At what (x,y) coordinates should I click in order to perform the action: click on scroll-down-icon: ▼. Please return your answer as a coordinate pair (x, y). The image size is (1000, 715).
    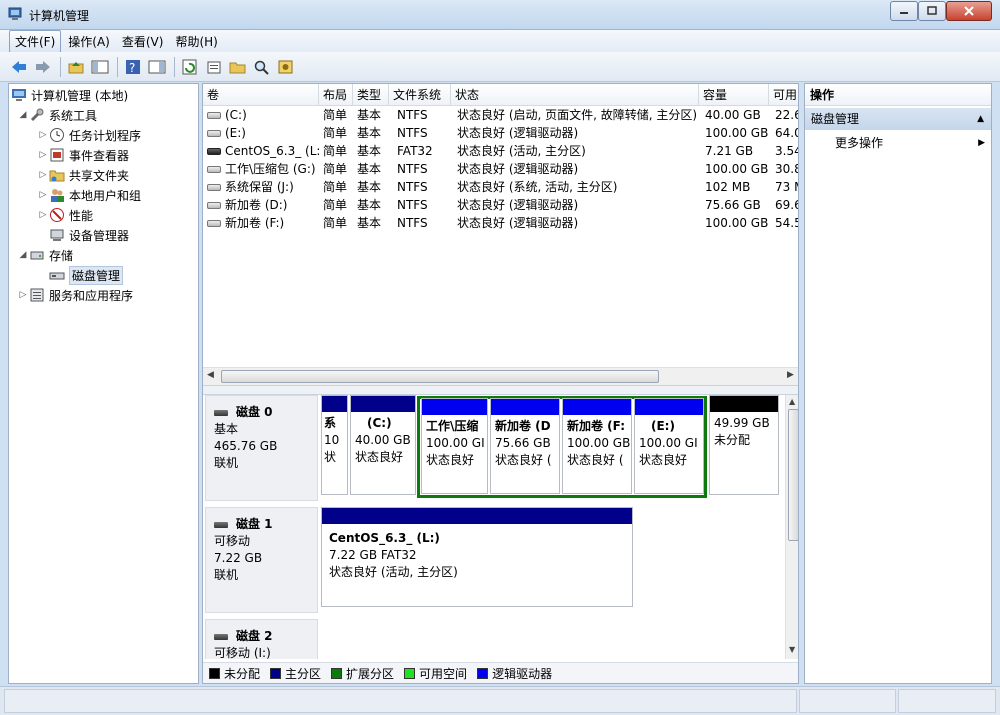
    Looking at the image, I should click on (792, 649).